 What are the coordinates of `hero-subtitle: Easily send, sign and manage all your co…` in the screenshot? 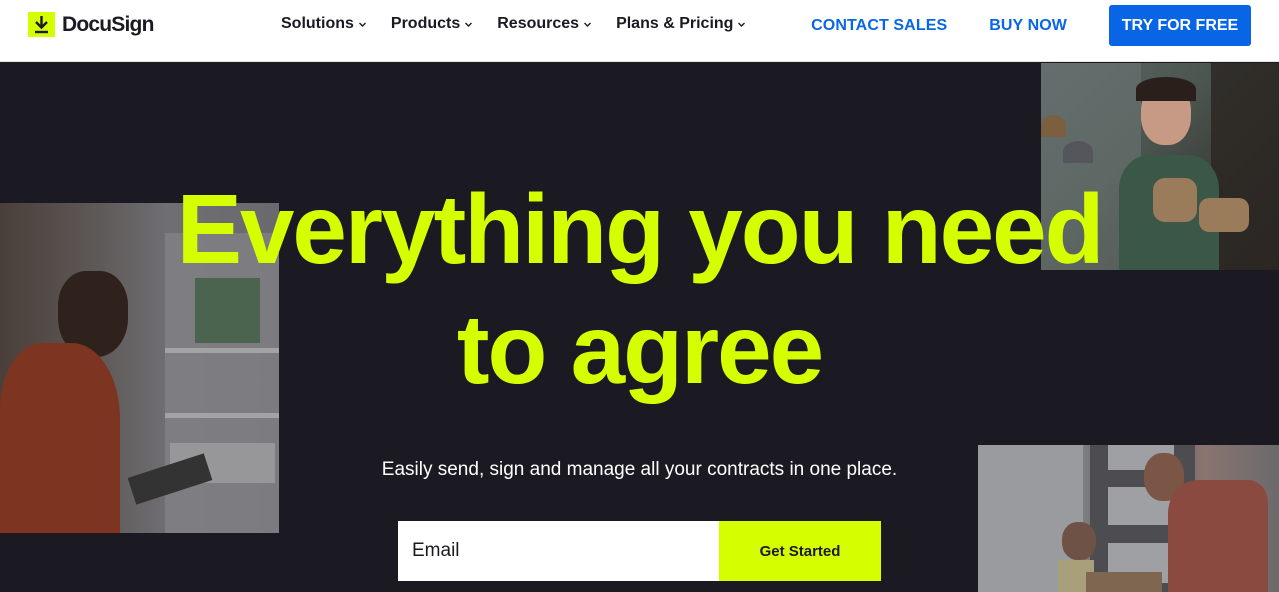 It's located at (639, 469).